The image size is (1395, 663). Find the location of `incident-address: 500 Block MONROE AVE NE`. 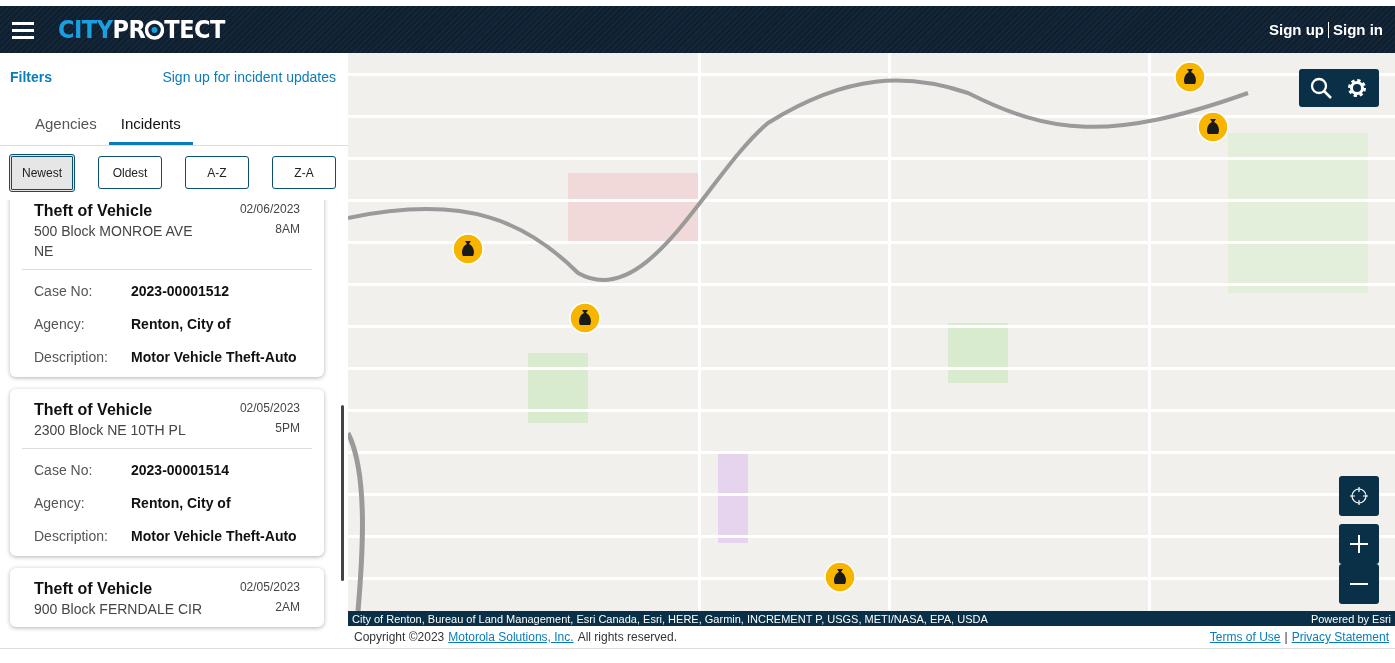

incident-address: 500 Block MONROE AVE NE is located at coordinates (114, 241).